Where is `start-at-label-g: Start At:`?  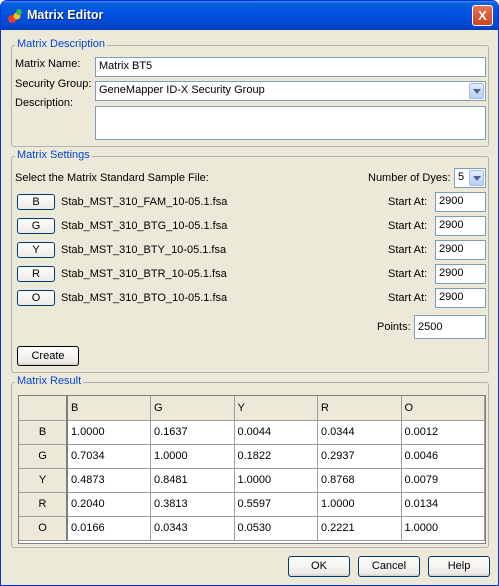 start-at-label-g: Start At: is located at coordinates (408, 226).